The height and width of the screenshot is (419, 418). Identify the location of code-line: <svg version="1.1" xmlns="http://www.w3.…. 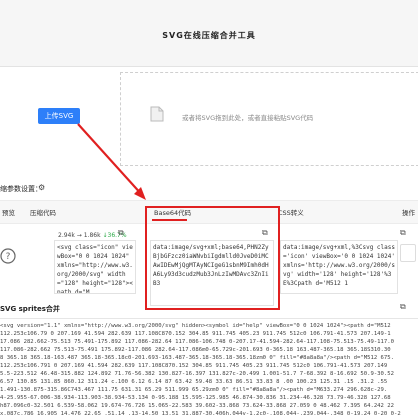
(195, 326).